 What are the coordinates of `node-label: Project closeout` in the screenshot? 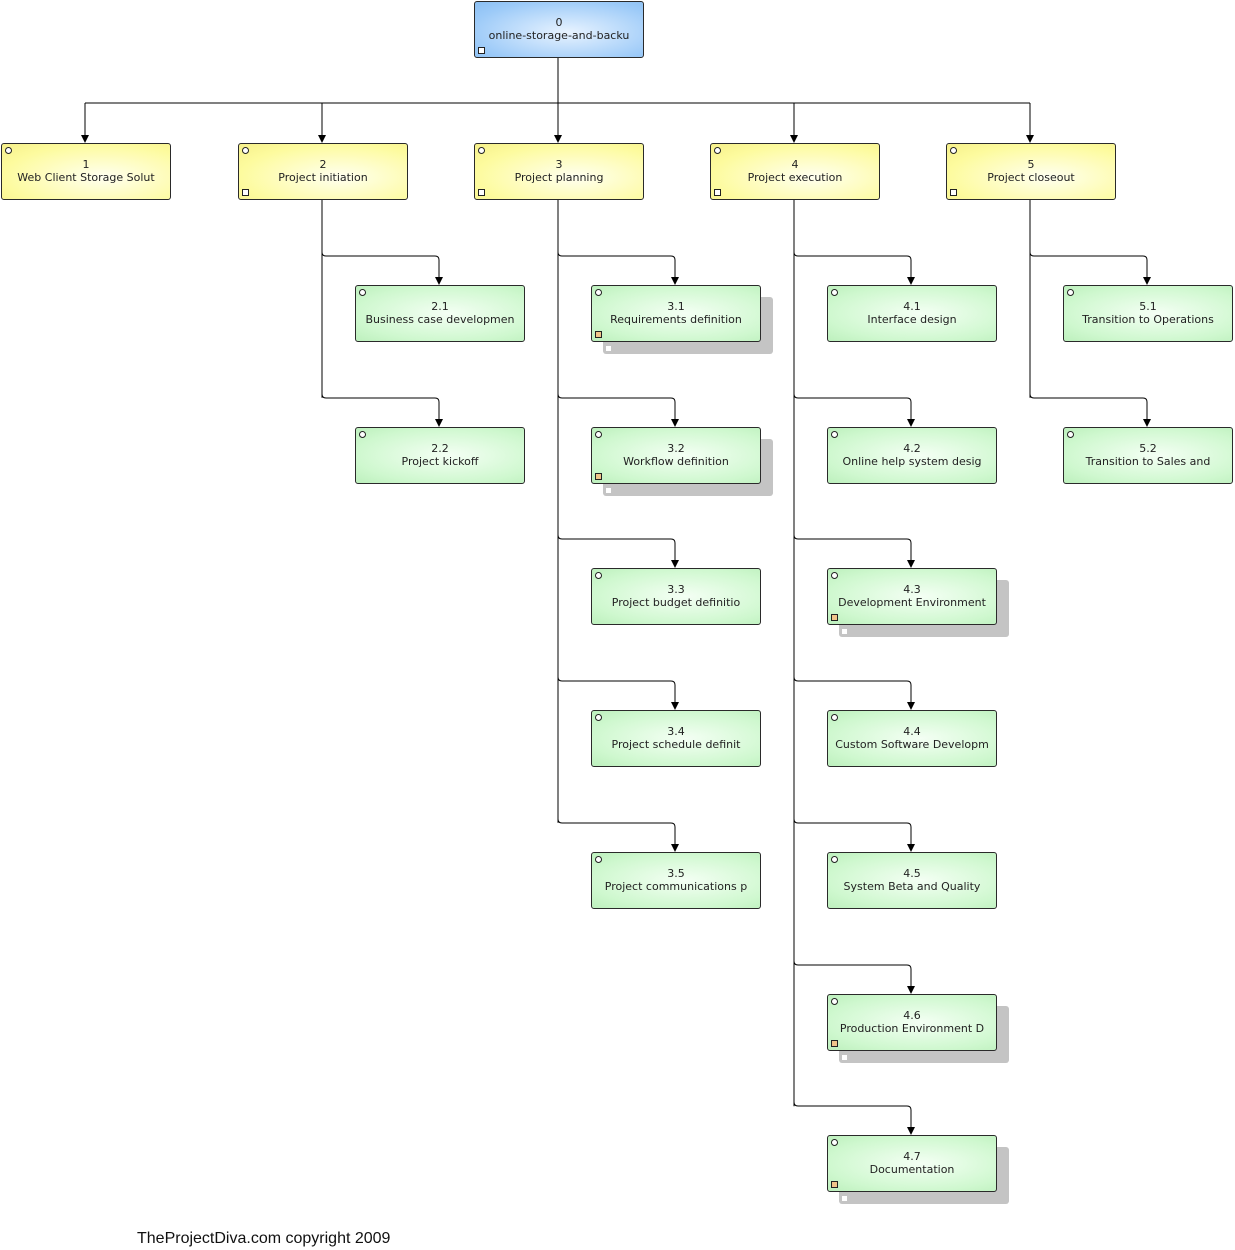 It's located at (1031, 177).